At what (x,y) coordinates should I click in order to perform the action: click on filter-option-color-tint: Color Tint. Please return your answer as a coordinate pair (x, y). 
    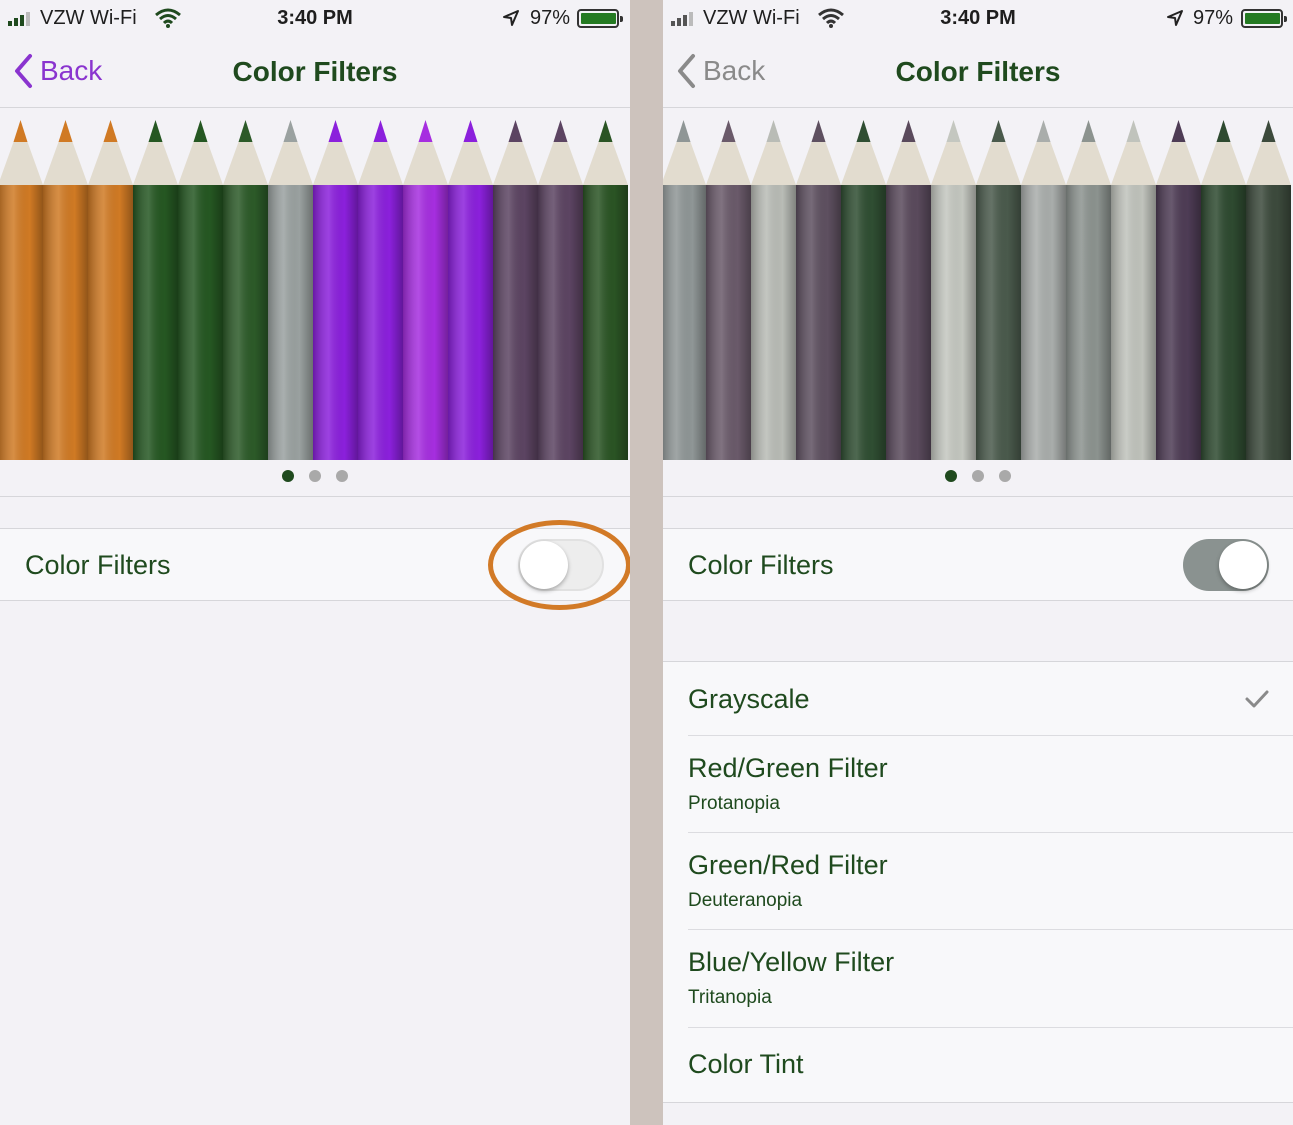
    Looking at the image, I should click on (990, 1065).